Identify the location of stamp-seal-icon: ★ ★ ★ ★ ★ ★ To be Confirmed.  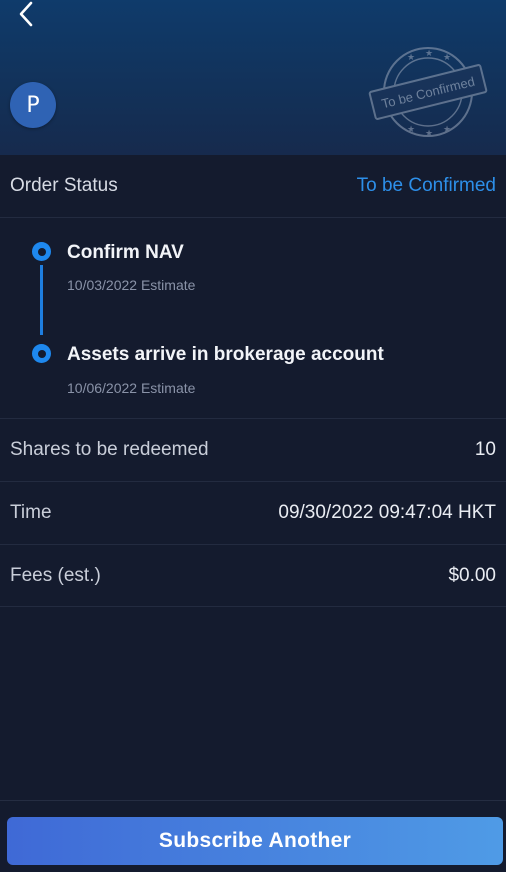
(428, 93).